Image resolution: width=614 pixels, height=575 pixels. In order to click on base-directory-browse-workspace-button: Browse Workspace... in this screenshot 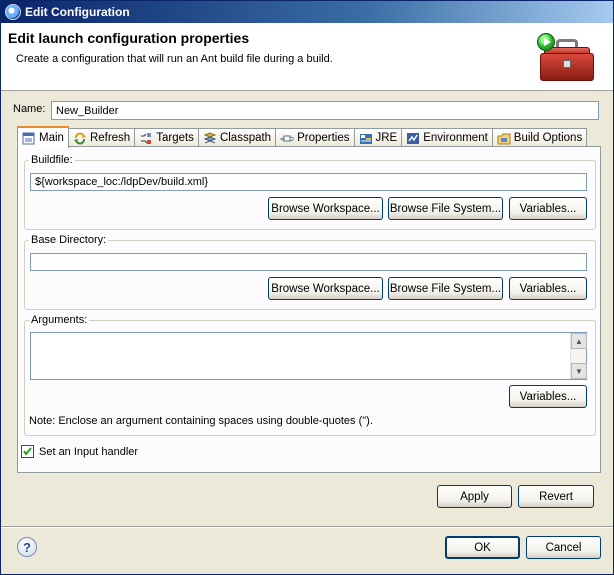, I will do `click(325, 288)`.